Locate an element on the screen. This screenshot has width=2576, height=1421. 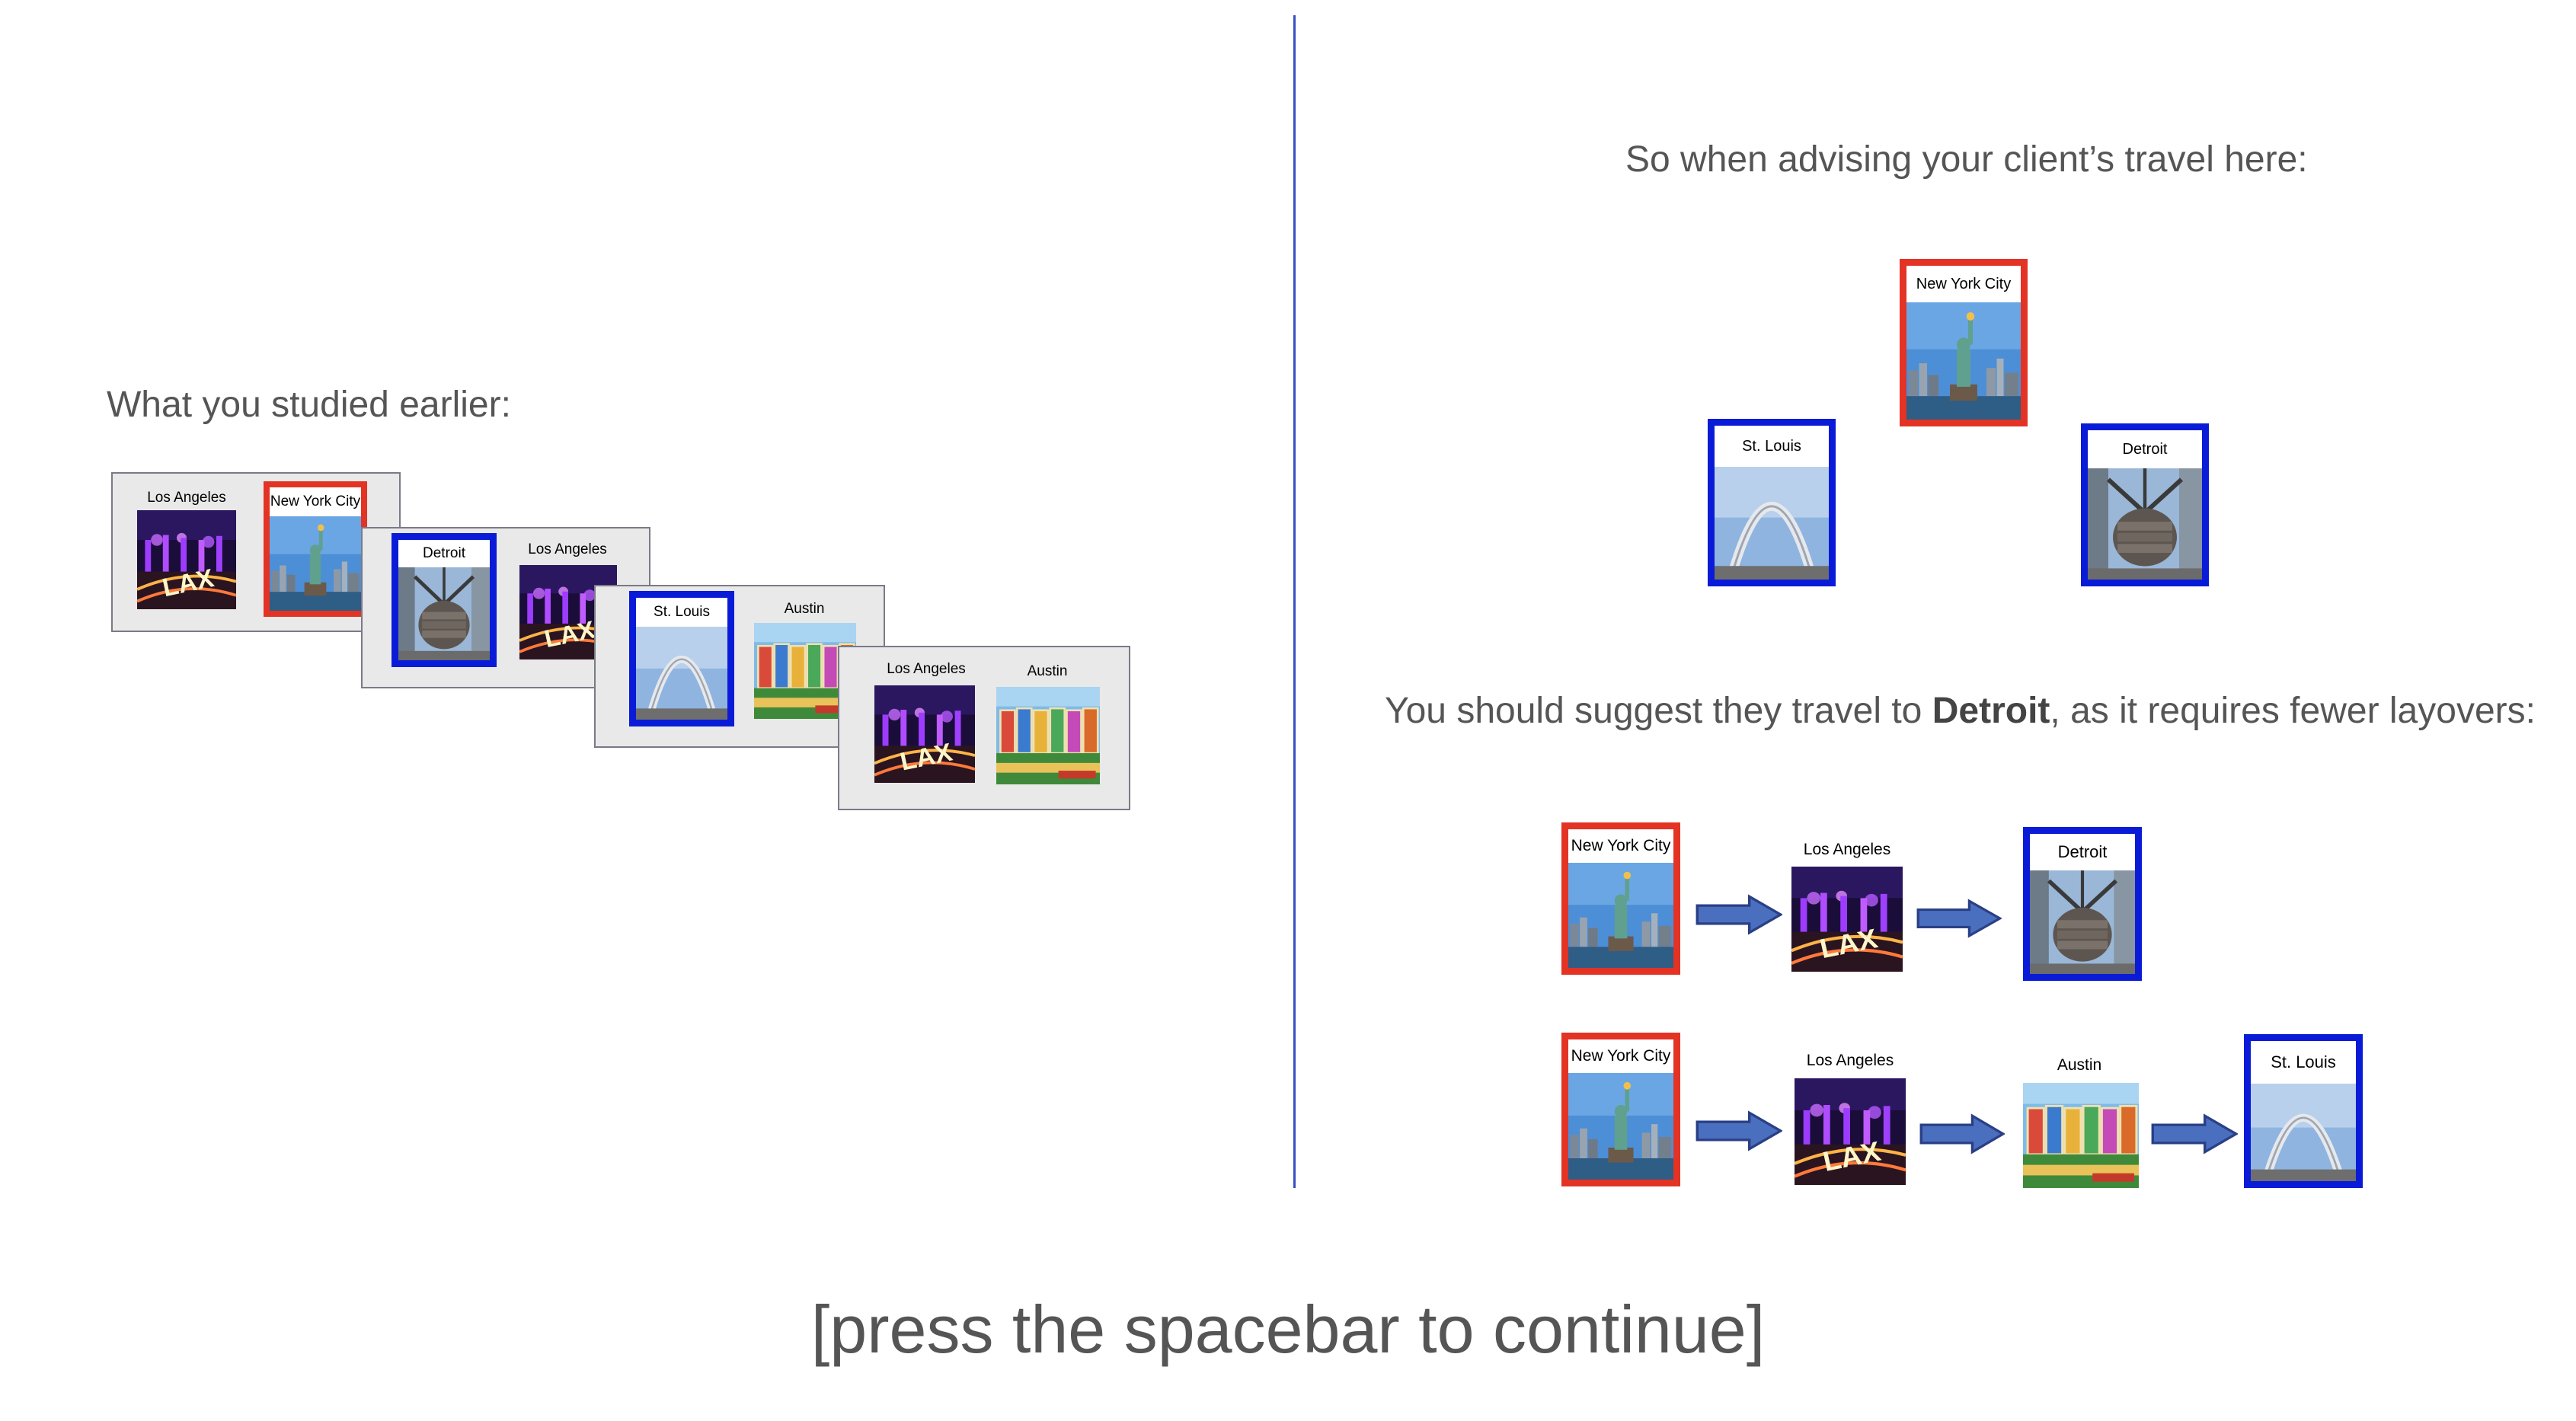
start-card-new-york-city: New York City is located at coordinates (1964, 342).